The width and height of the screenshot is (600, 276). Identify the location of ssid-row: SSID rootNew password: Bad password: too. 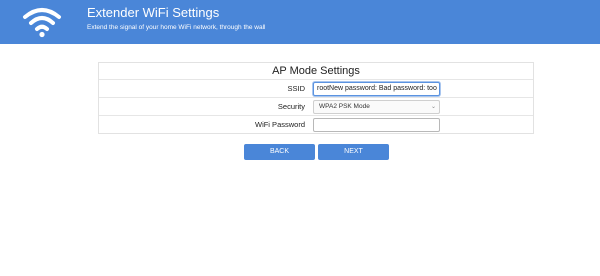
(316, 89).